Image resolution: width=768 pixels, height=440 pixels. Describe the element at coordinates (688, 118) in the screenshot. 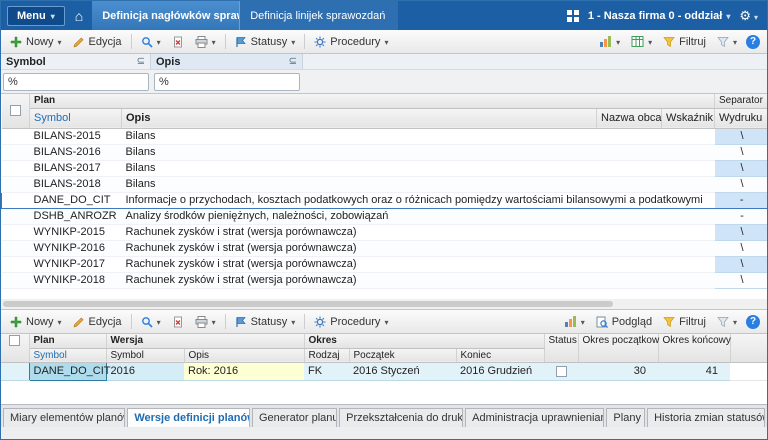

I see `column-header-wskaznik: Wskaźnik` at that location.